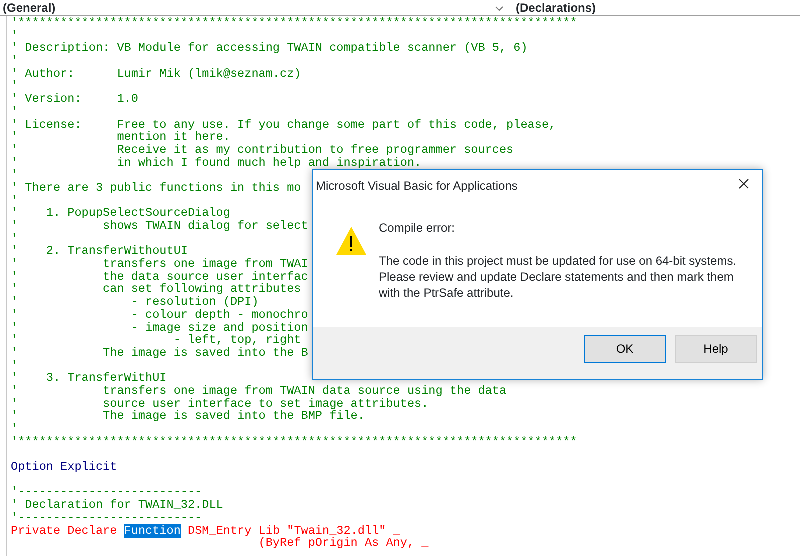  I want to click on code-line: ' License: Free to any use. If you change some part of this code, please,, so click(283, 125).